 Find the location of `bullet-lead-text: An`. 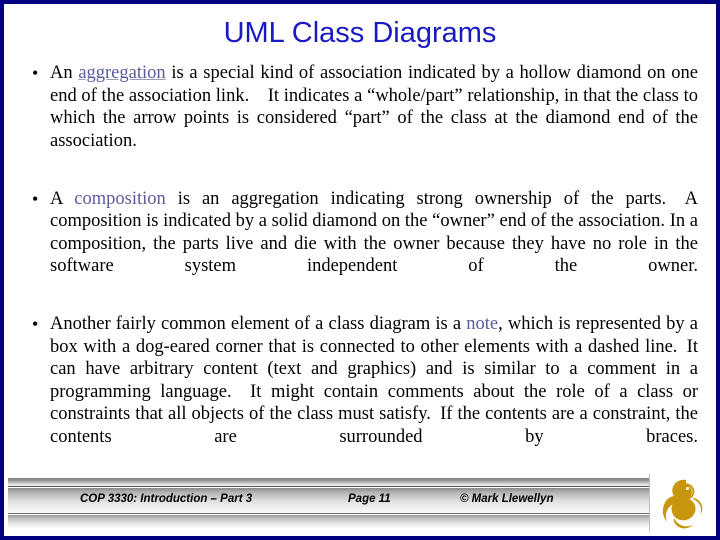

bullet-lead-text: An is located at coordinates (64, 73).